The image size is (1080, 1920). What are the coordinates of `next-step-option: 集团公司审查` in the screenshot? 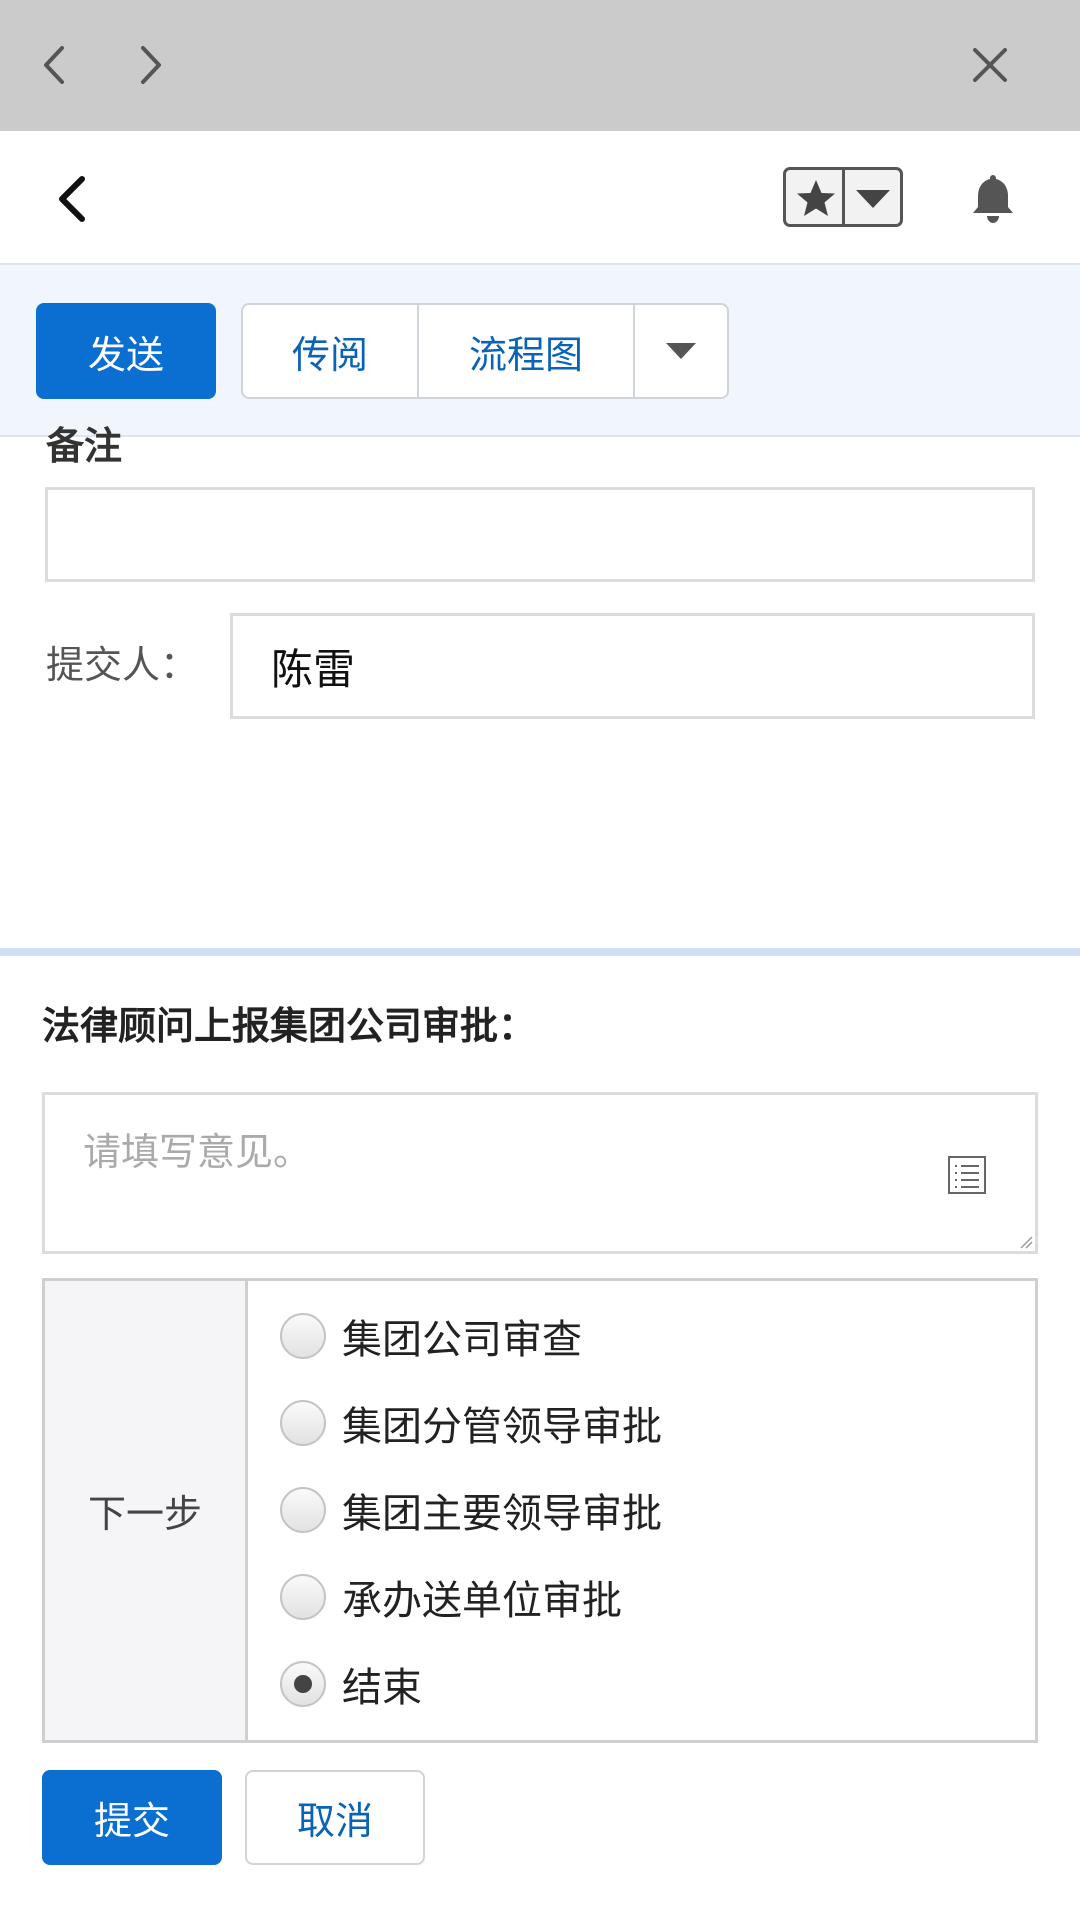 It's located at (431, 1336).